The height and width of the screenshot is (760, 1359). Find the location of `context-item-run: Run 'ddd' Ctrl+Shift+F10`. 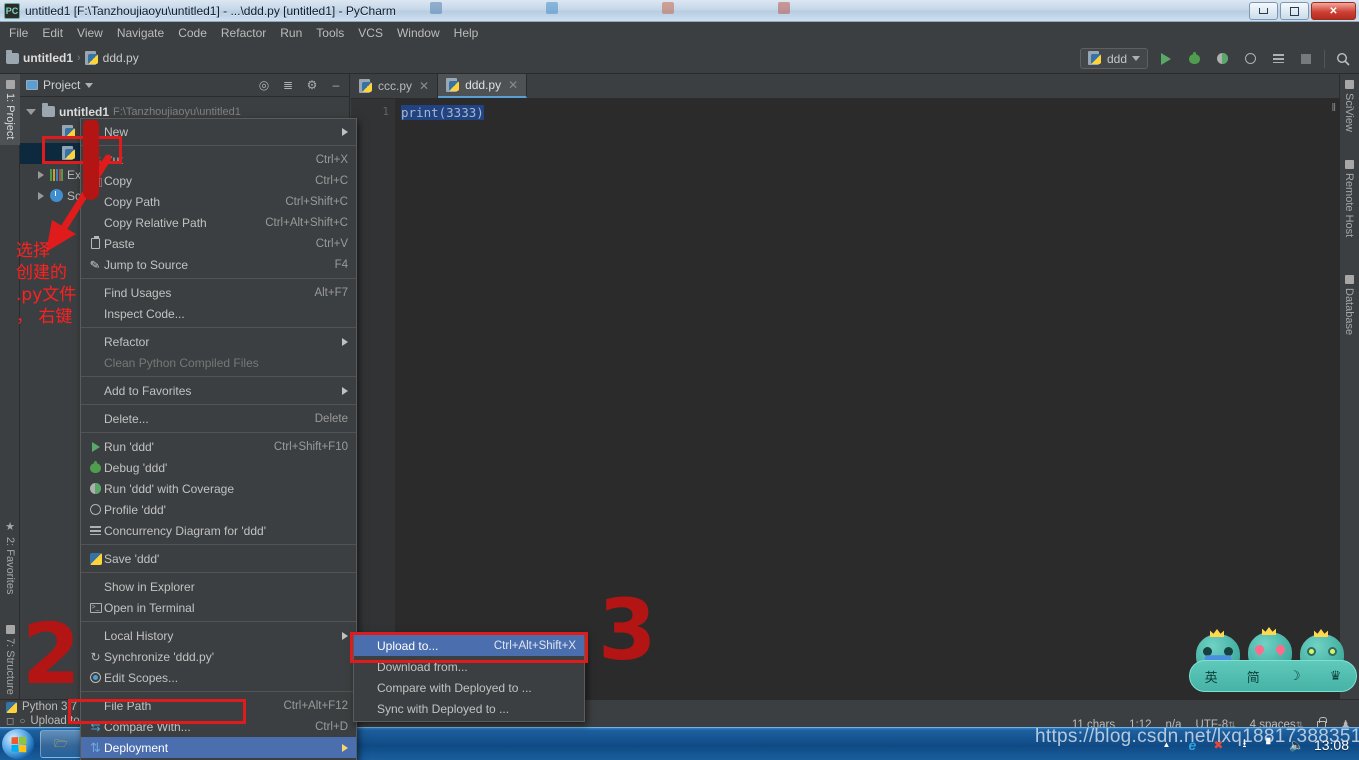

context-item-run: Run 'ddd' Ctrl+Shift+F10 is located at coordinates (218, 446).